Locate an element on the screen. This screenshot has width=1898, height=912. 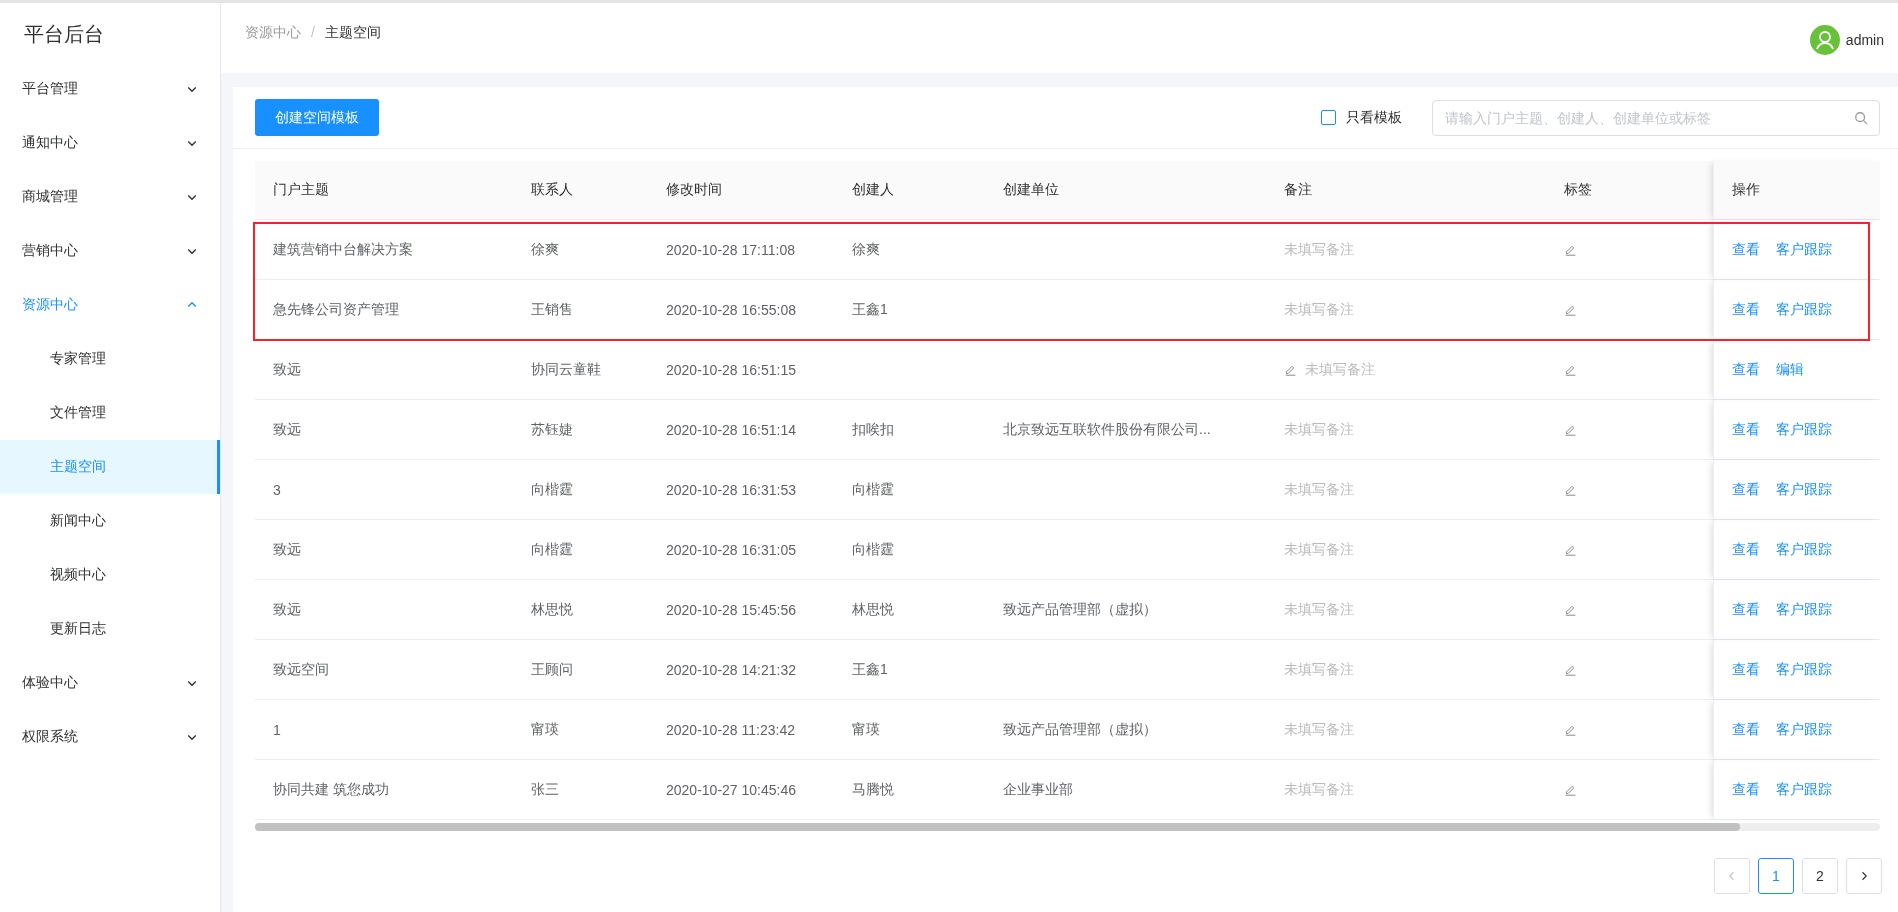
table-cell-text: 1 is located at coordinates (277, 730).